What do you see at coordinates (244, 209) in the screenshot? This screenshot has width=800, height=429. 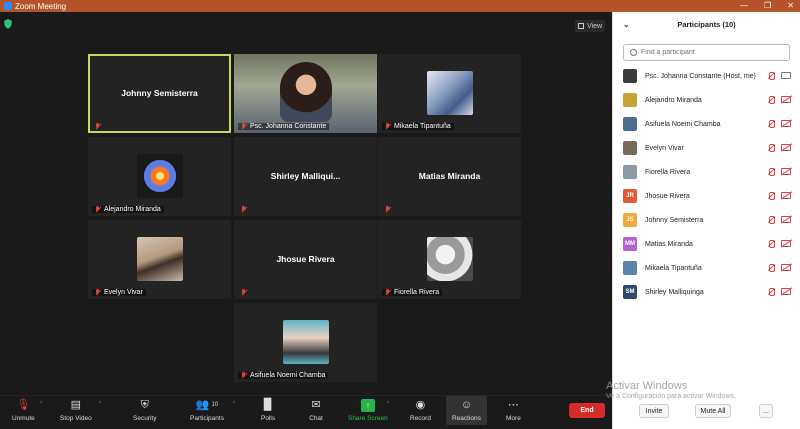 I see `tile-label` at bounding box center [244, 209].